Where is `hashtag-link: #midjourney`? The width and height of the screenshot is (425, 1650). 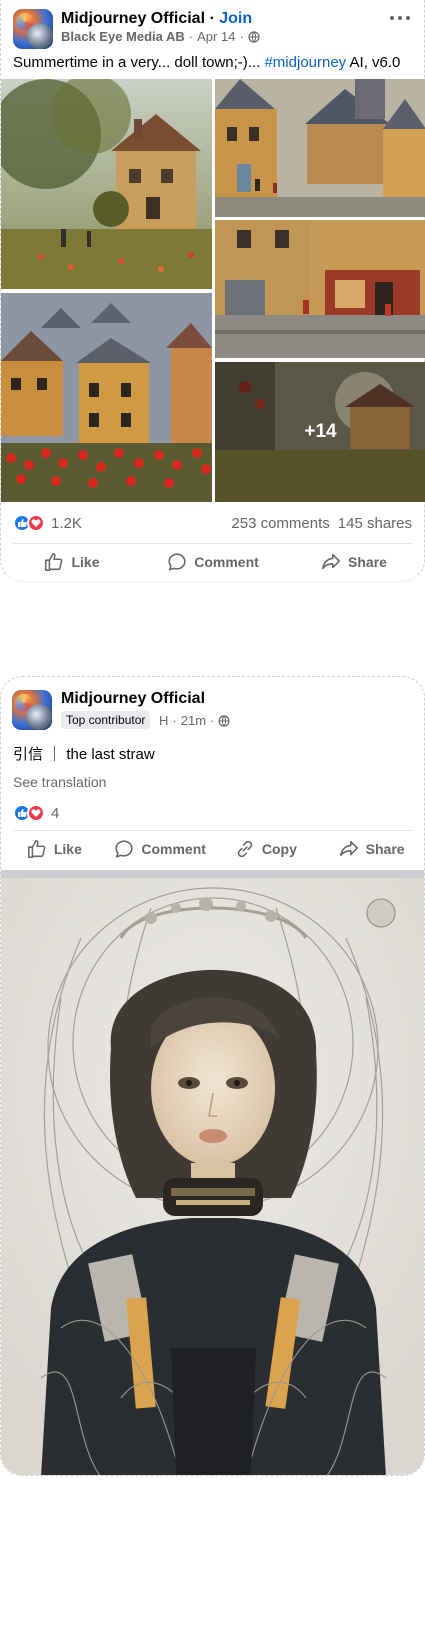 hashtag-link: #midjourney is located at coordinates (305, 62).